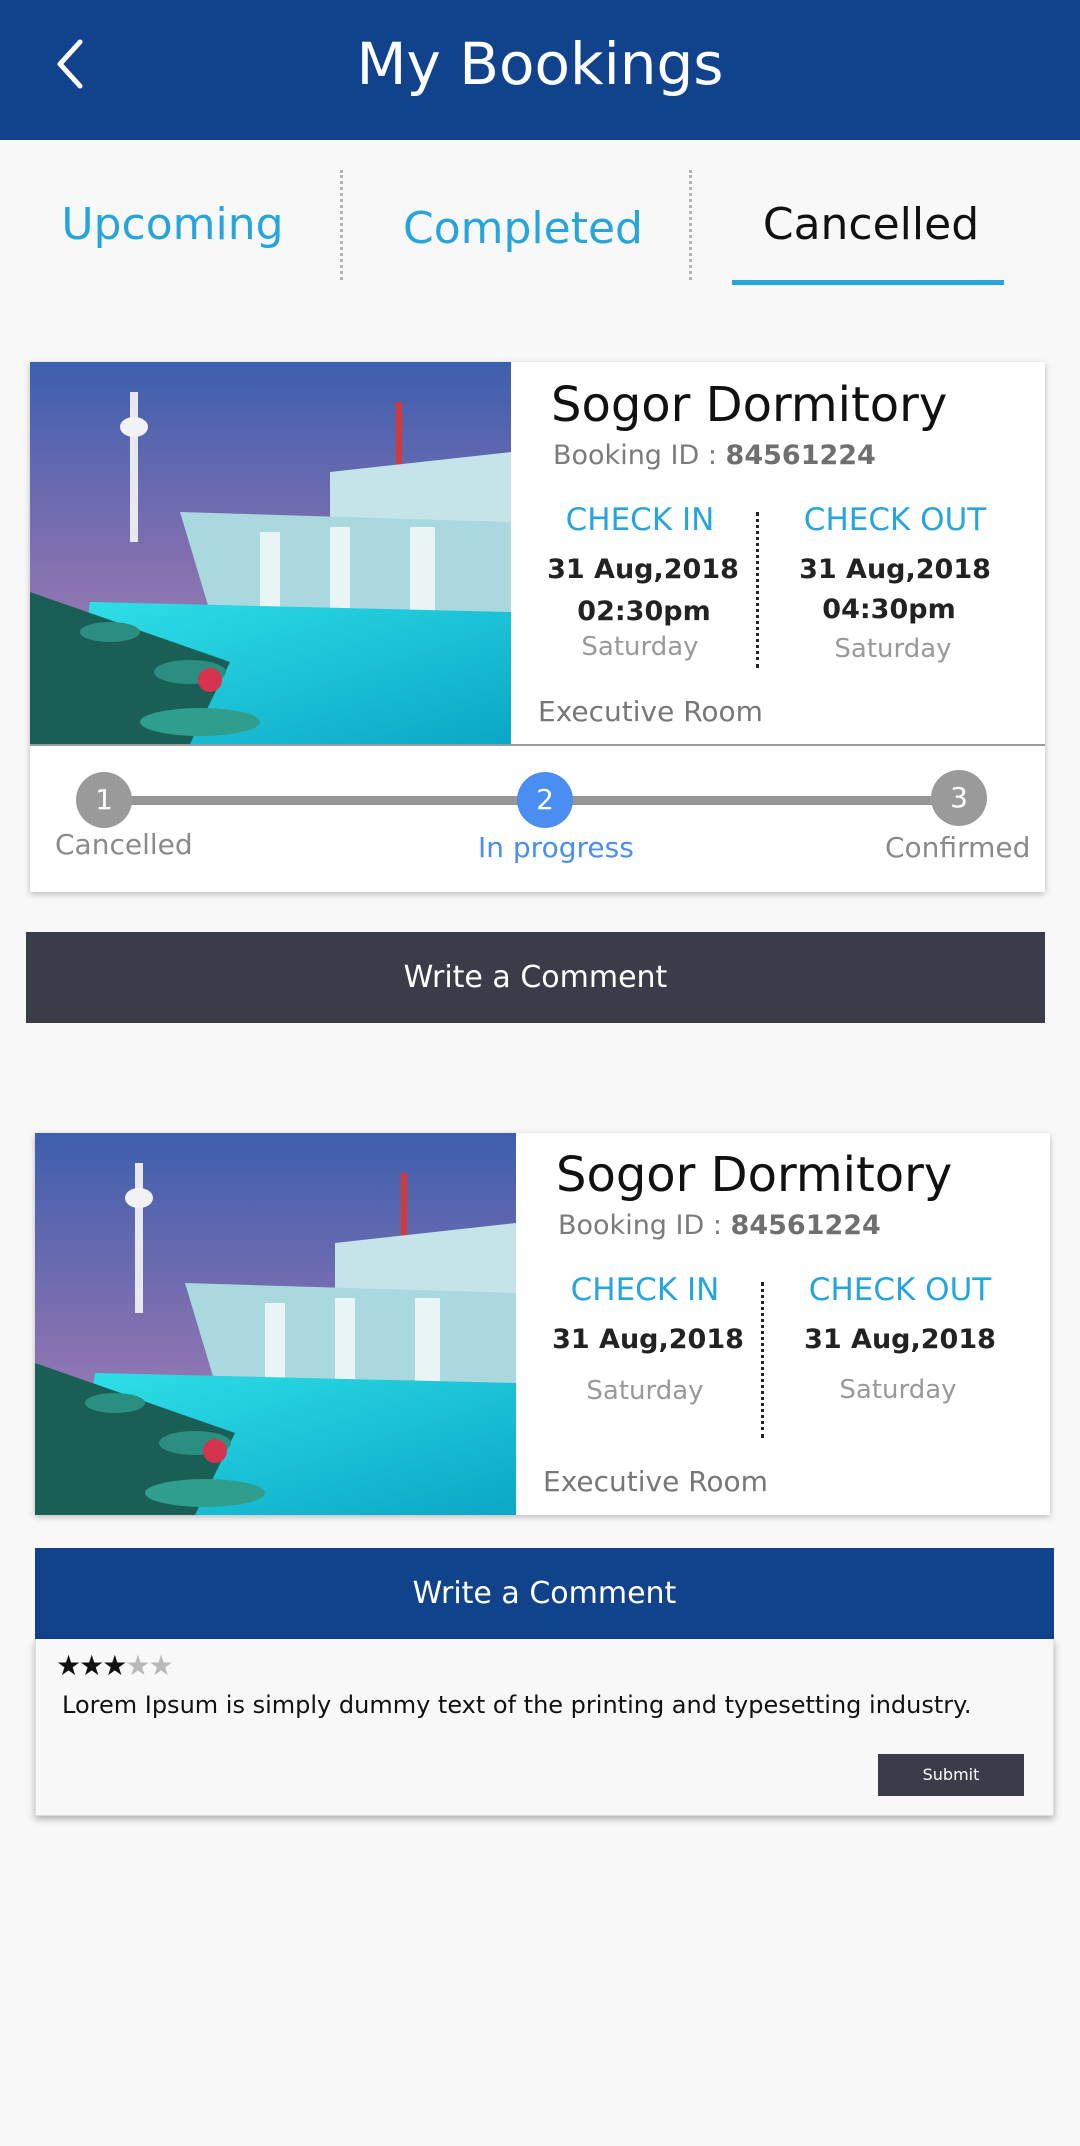  I want to click on tab-upcoming: Upcoming, so click(172, 225).